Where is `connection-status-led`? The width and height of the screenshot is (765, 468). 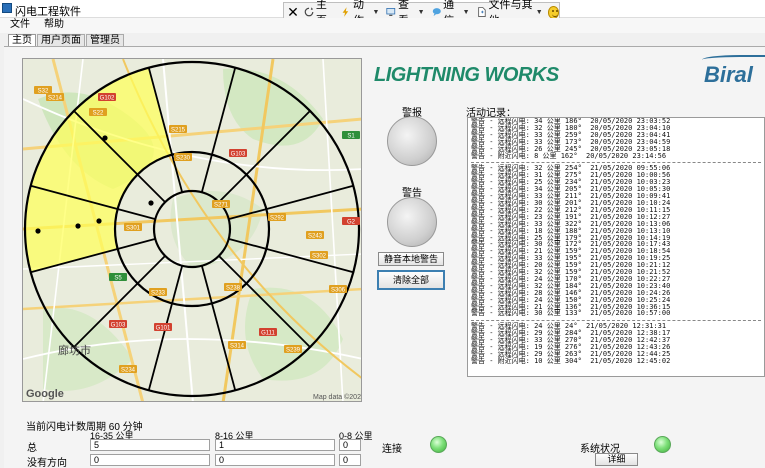 connection-status-led is located at coordinates (438, 444).